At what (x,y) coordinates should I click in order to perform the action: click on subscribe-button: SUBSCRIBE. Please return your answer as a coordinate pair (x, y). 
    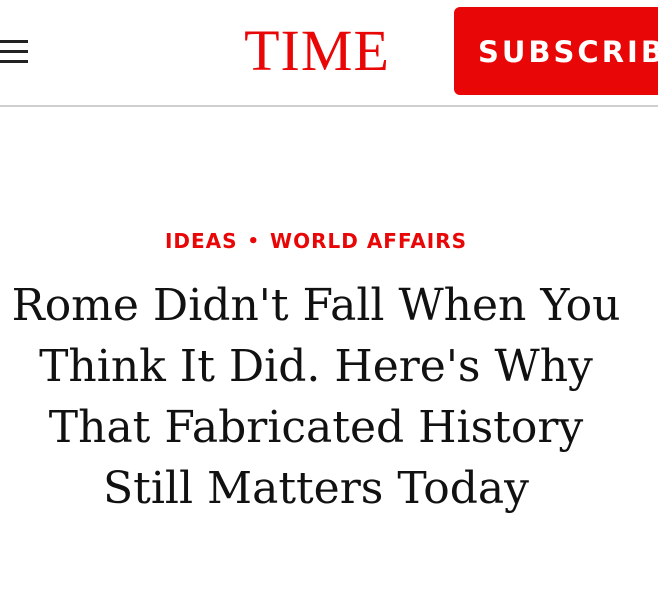
    Looking at the image, I should click on (556, 51).